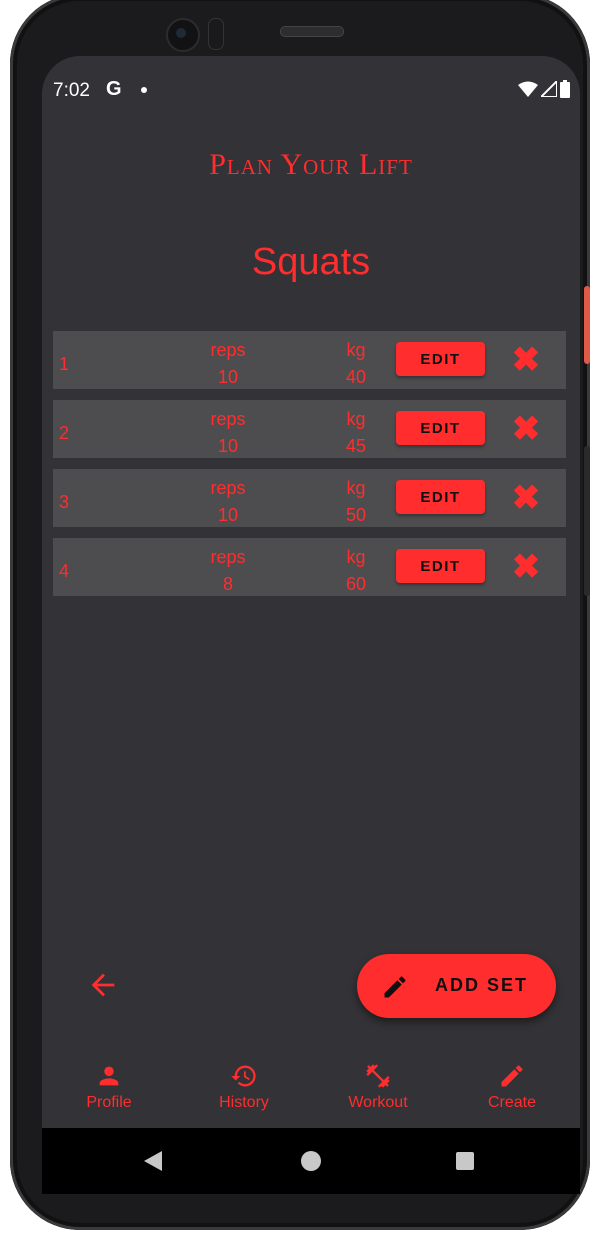  I want to click on system-icons, so click(544, 89).